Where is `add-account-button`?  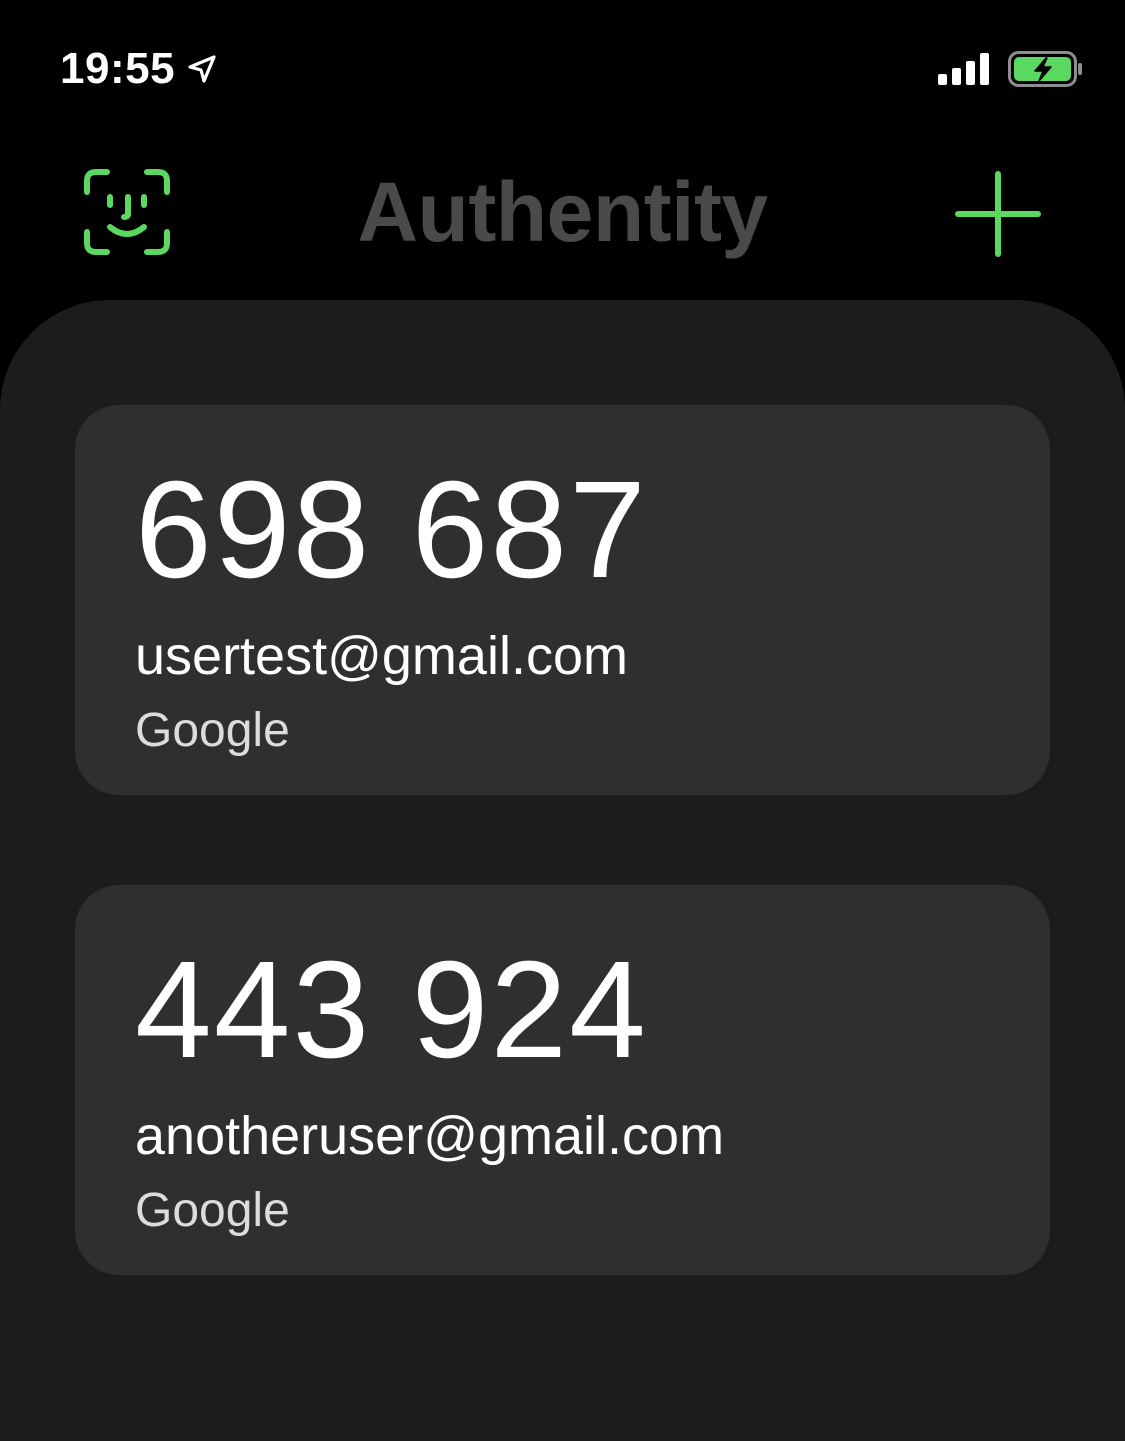 add-account-button is located at coordinates (998, 214).